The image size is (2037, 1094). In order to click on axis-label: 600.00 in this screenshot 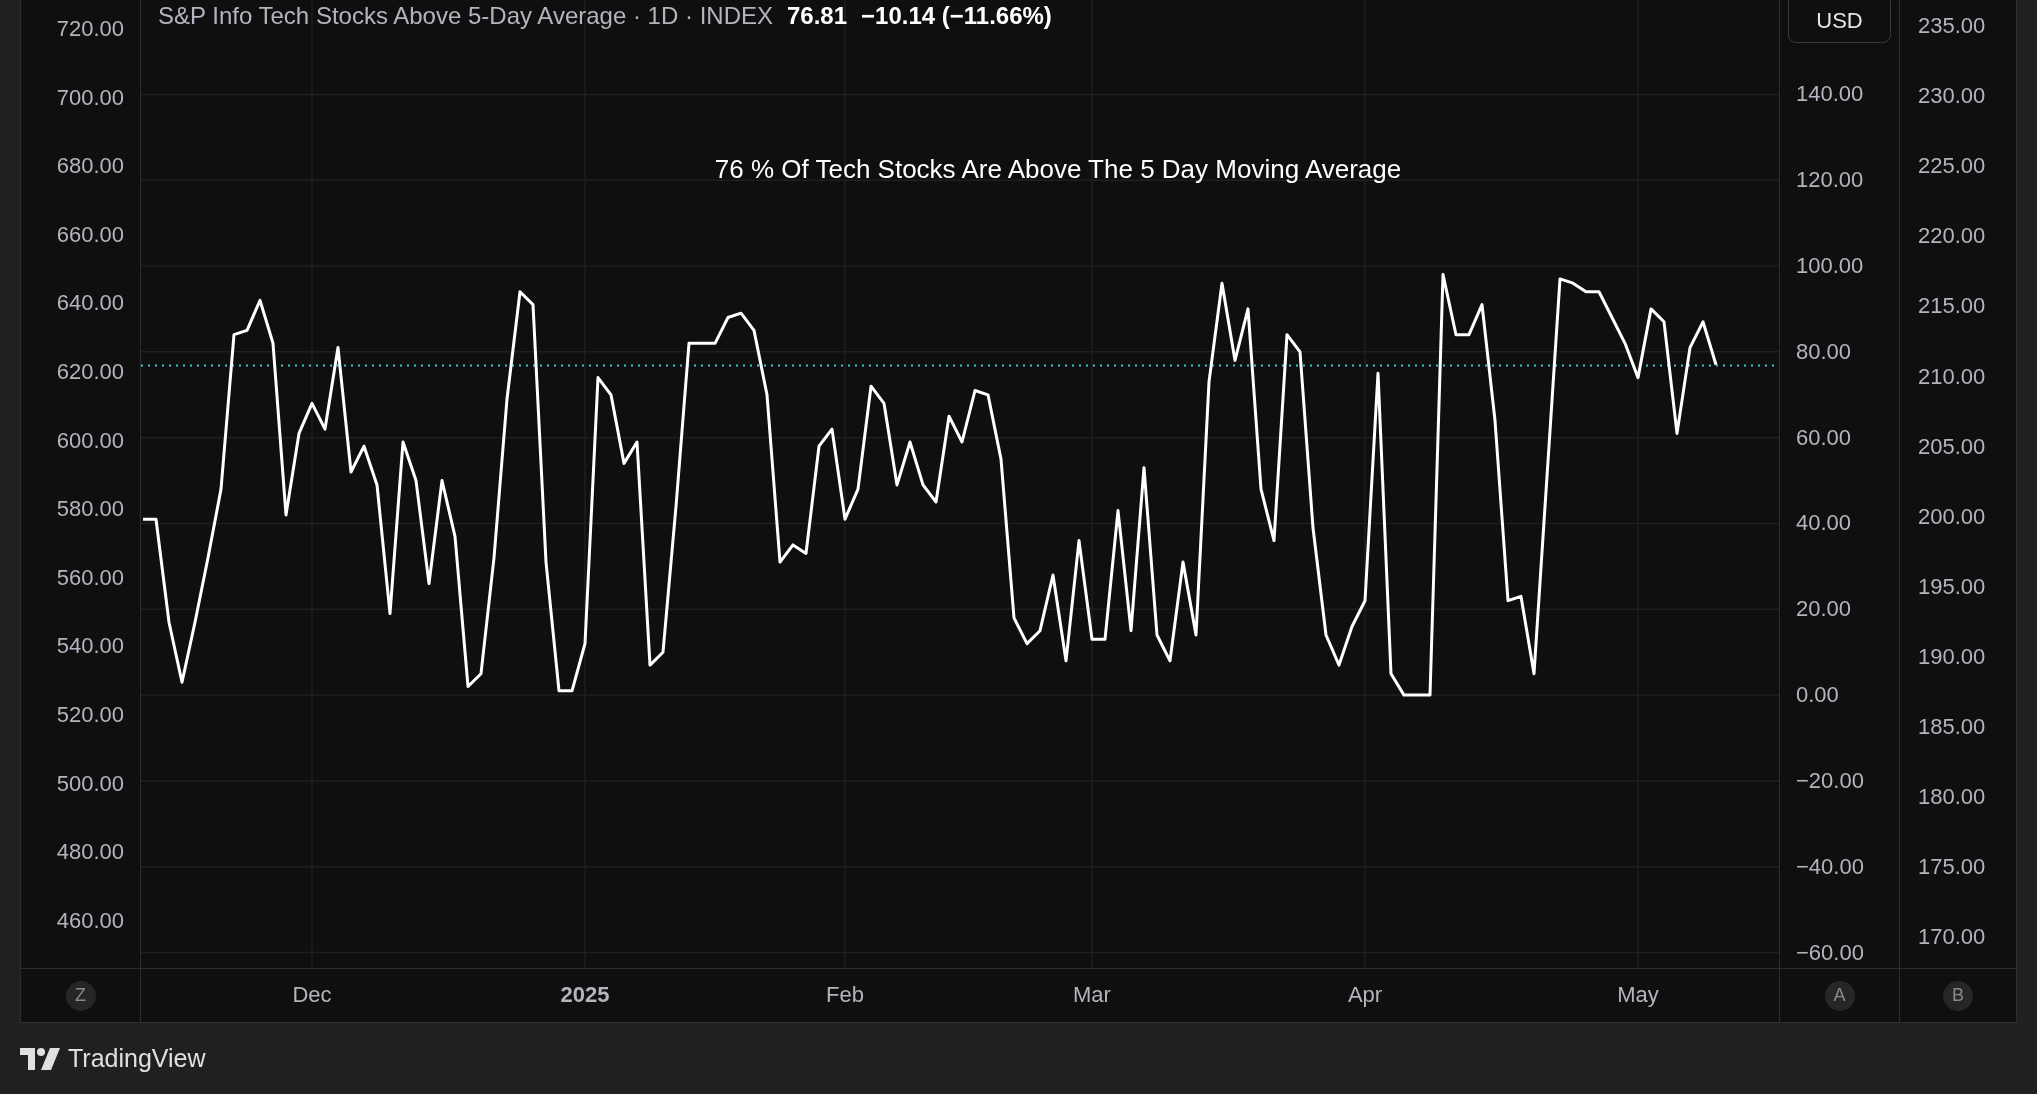, I will do `click(90, 440)`.